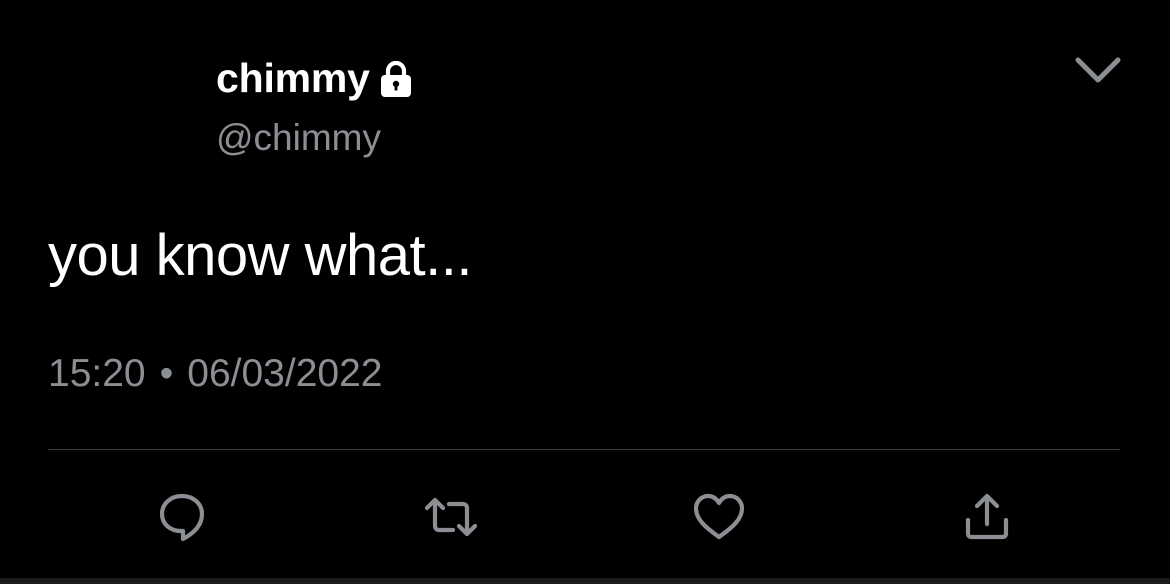 The image size is (1170, 584). I want to click on retweet-icon, so click(451, 517).